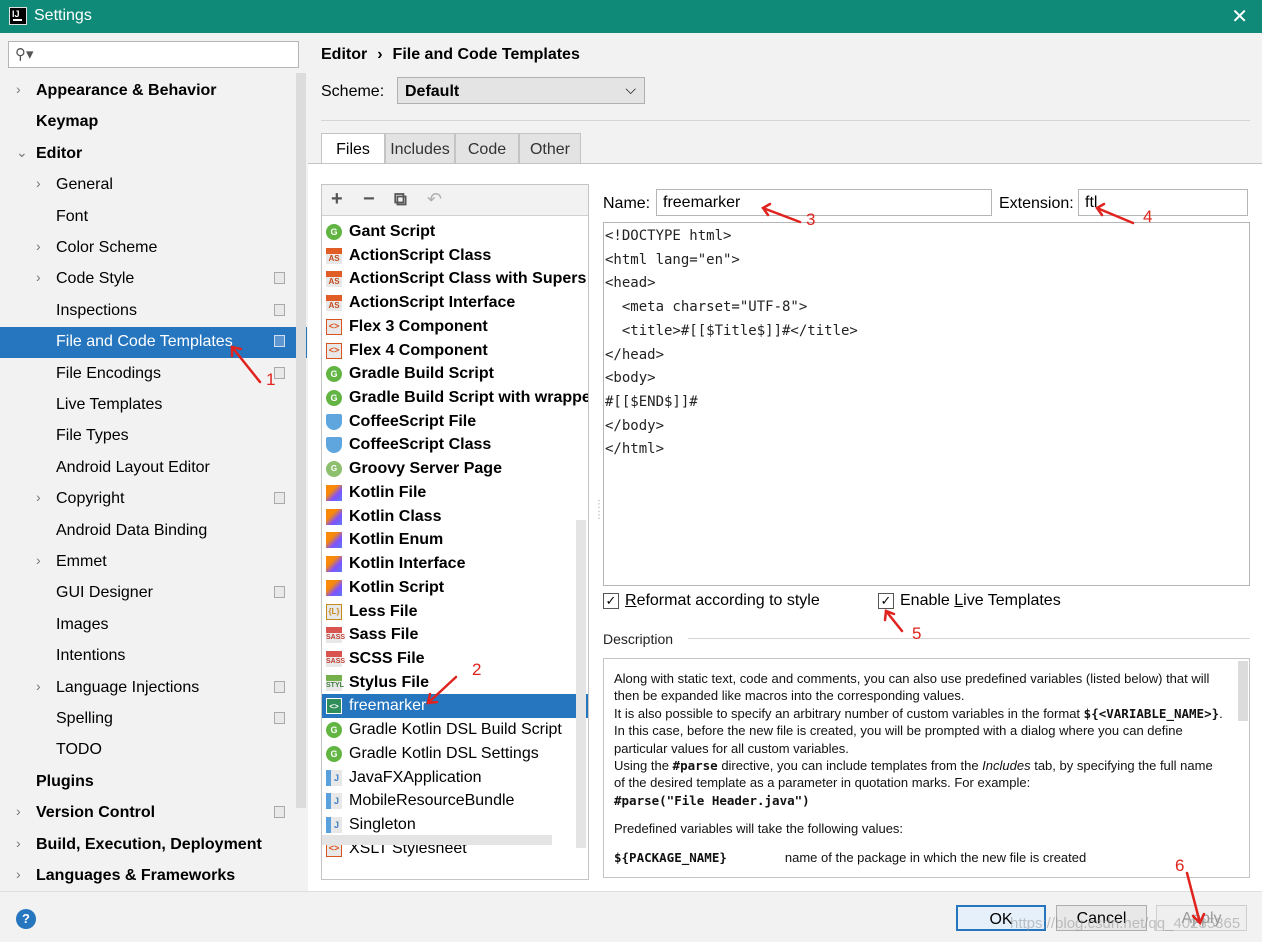 The image size is (1262, 942). I want to click on sidebar-item: › Emmet, so click(153, 562).